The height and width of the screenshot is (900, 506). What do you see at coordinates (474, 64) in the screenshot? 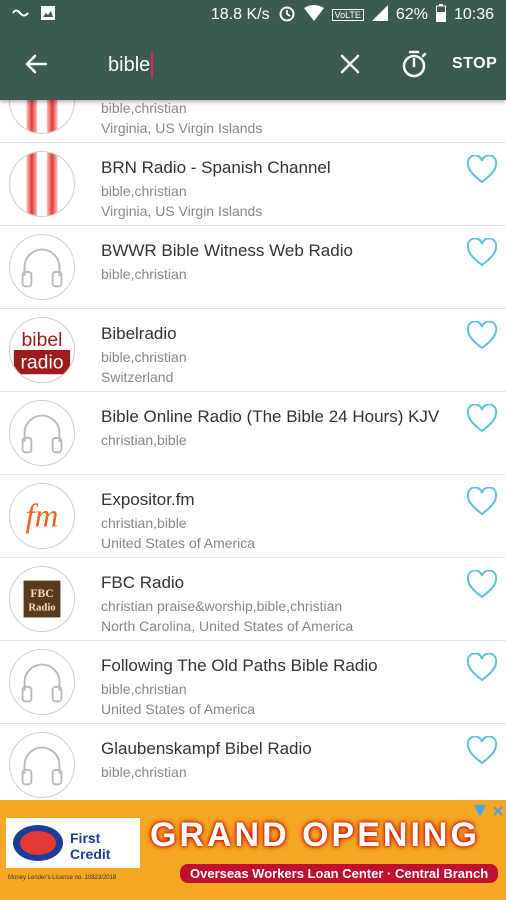
I see `stop-button: STOP` at bounding box center [474, 64].